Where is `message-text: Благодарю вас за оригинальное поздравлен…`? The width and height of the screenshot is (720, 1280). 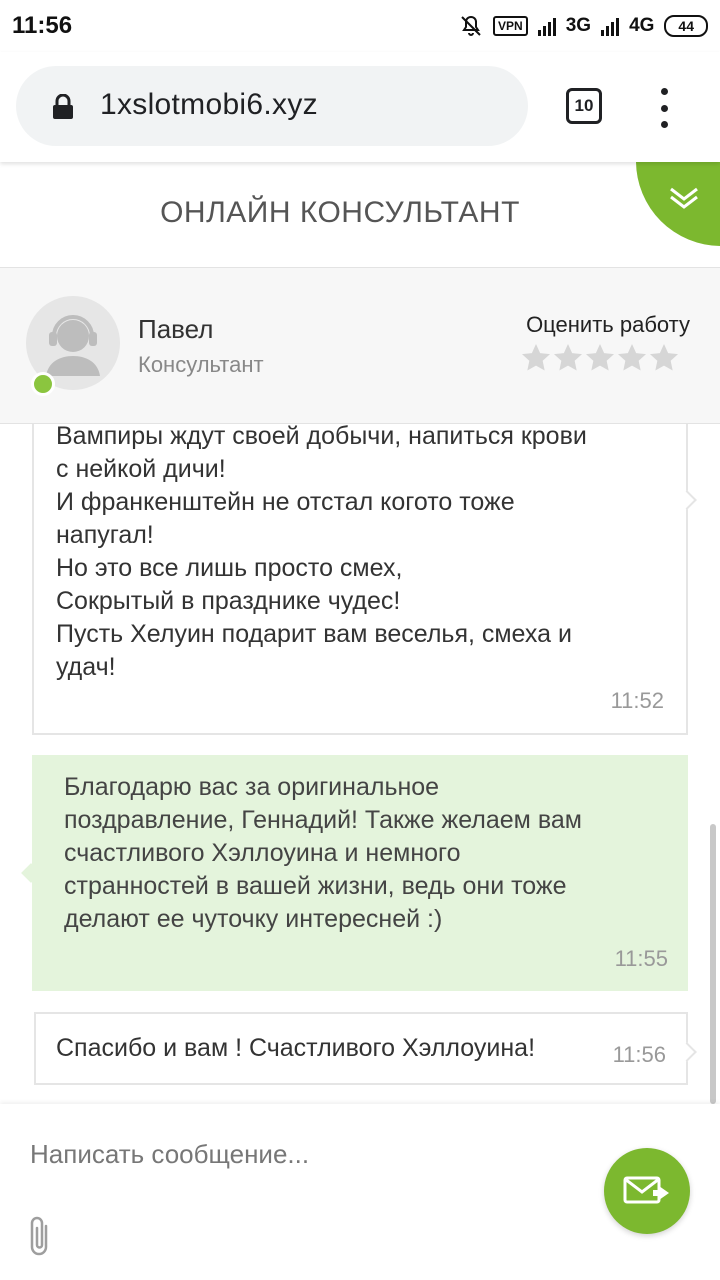
message-text: Благодарю вас за оригинальное поздравлен… is located at coordinates (323, 853).